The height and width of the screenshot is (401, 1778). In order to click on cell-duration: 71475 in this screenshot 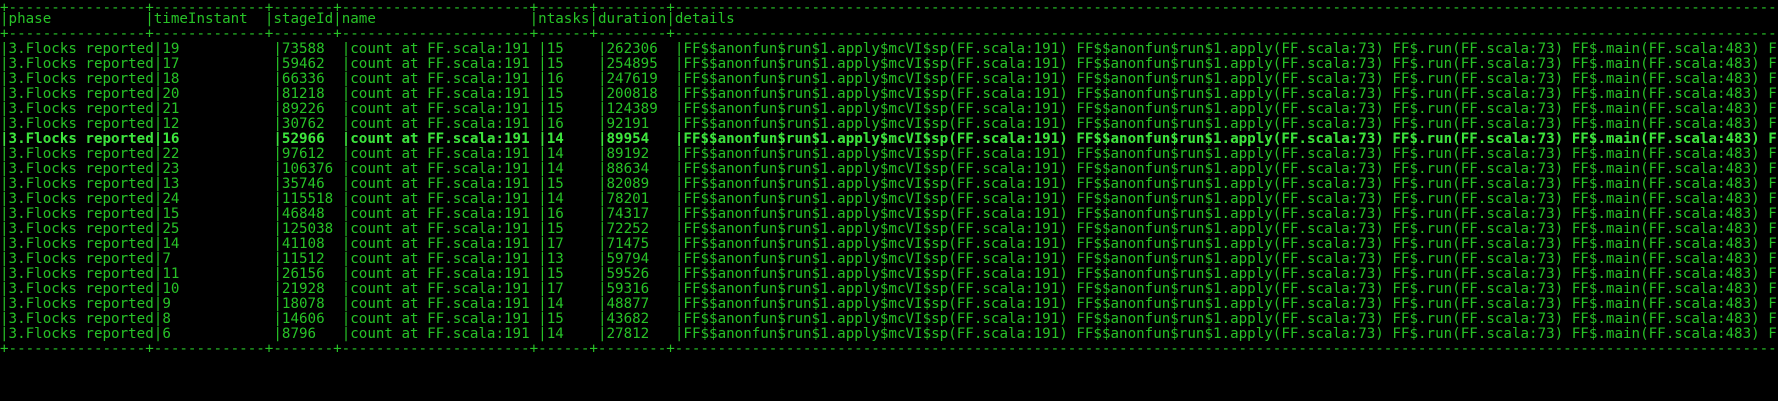, I will do `click(640, 244)`.